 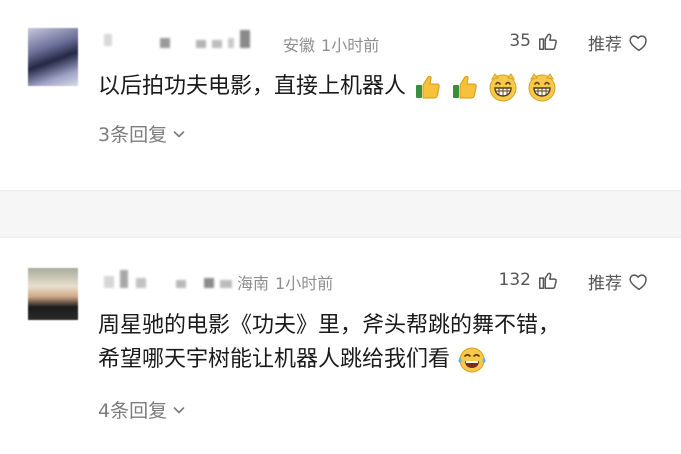 I want to click on comment-text: 以后拍功夫电影，直接上机器人, so click(x=328, y=87).